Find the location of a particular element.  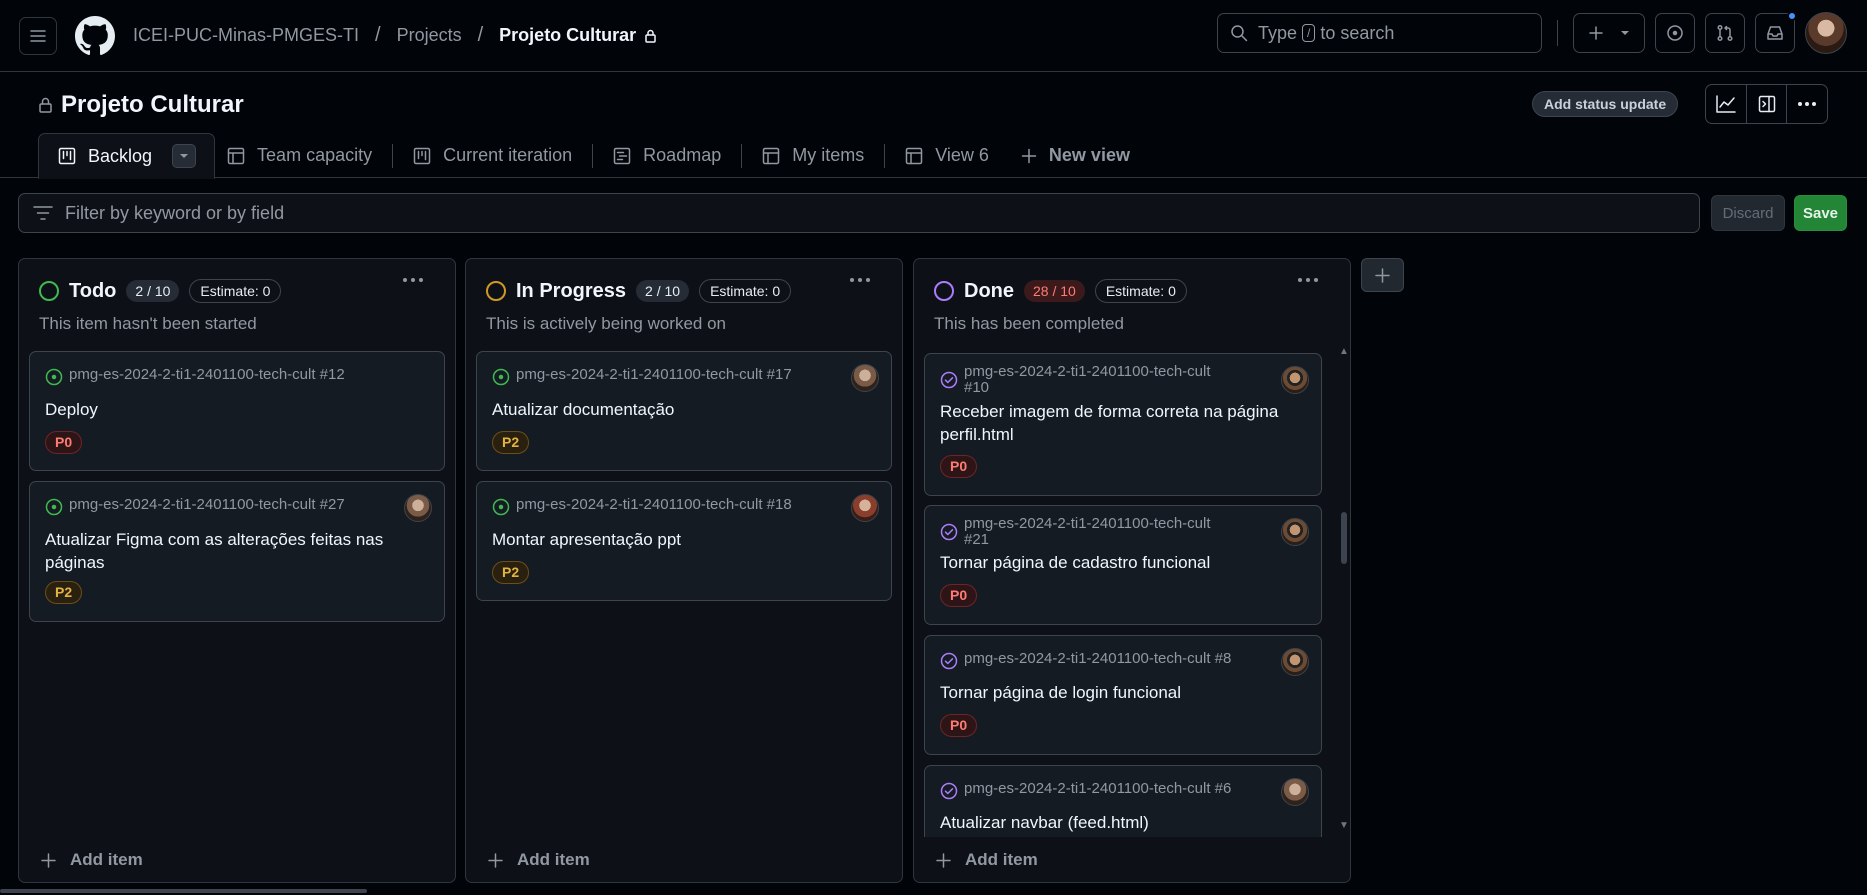

card-title: Montar apresentação ppt is located at coordinates (586, 539).